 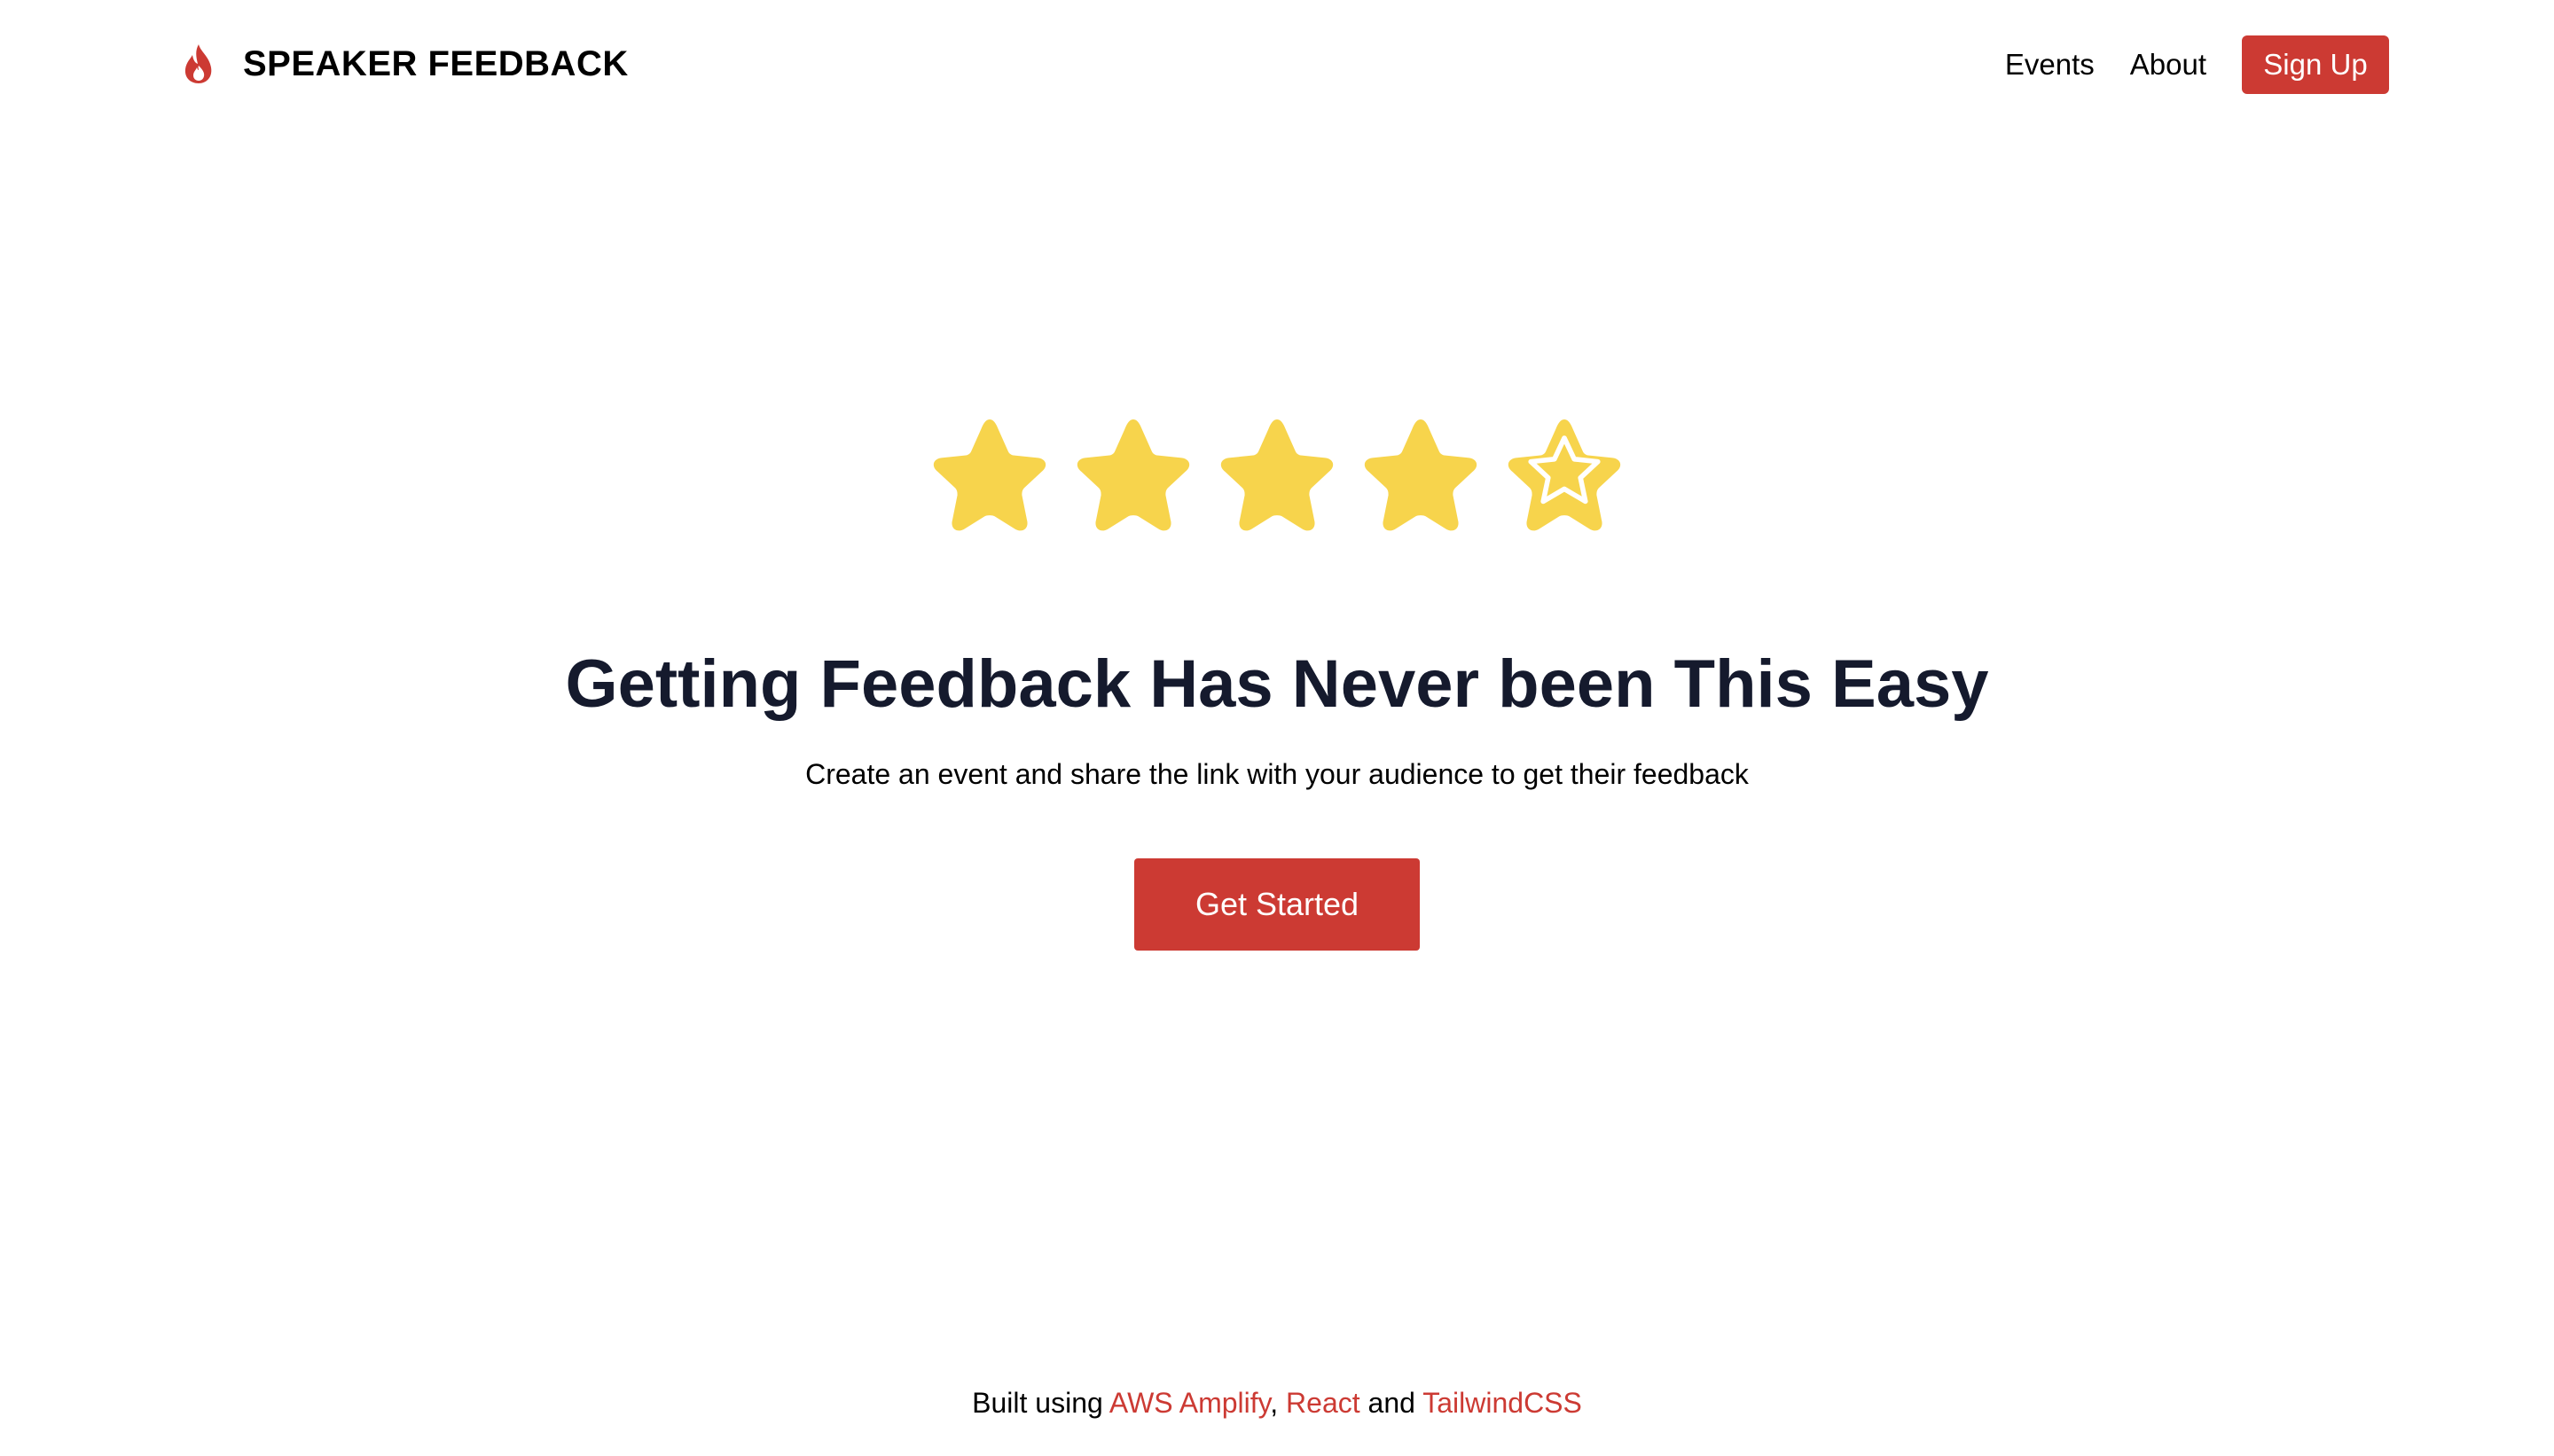 I want to click on top-nav: Events About Sign Up, so click(x=2197, y=64).